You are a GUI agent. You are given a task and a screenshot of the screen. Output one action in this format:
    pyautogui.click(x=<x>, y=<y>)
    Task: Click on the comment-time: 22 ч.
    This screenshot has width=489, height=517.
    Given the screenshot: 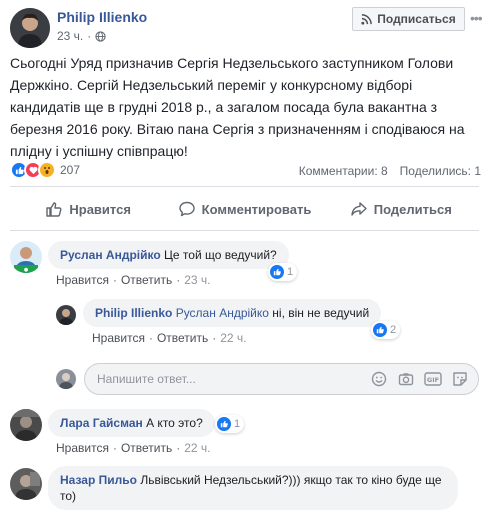 What is the action you would take?
    pyautogui.click(x=197, y=448)
    